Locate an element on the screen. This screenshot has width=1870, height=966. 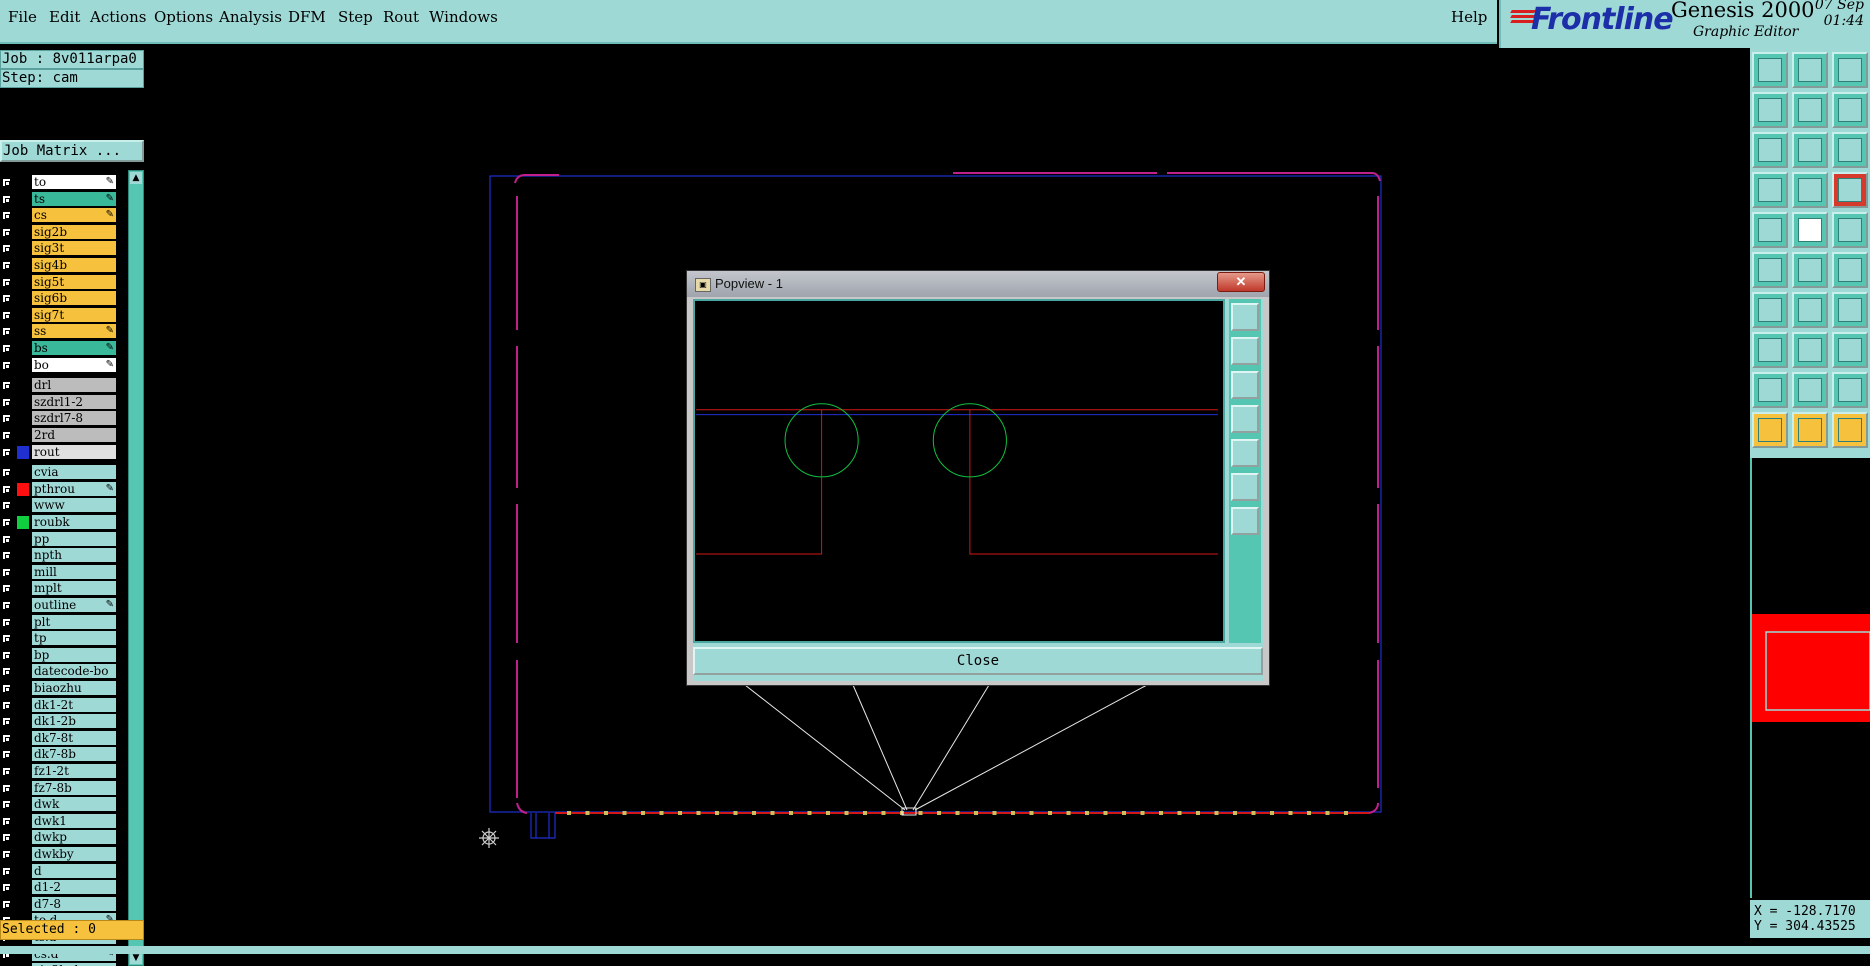
layer-row: mill is located at coordinates (59, 572).